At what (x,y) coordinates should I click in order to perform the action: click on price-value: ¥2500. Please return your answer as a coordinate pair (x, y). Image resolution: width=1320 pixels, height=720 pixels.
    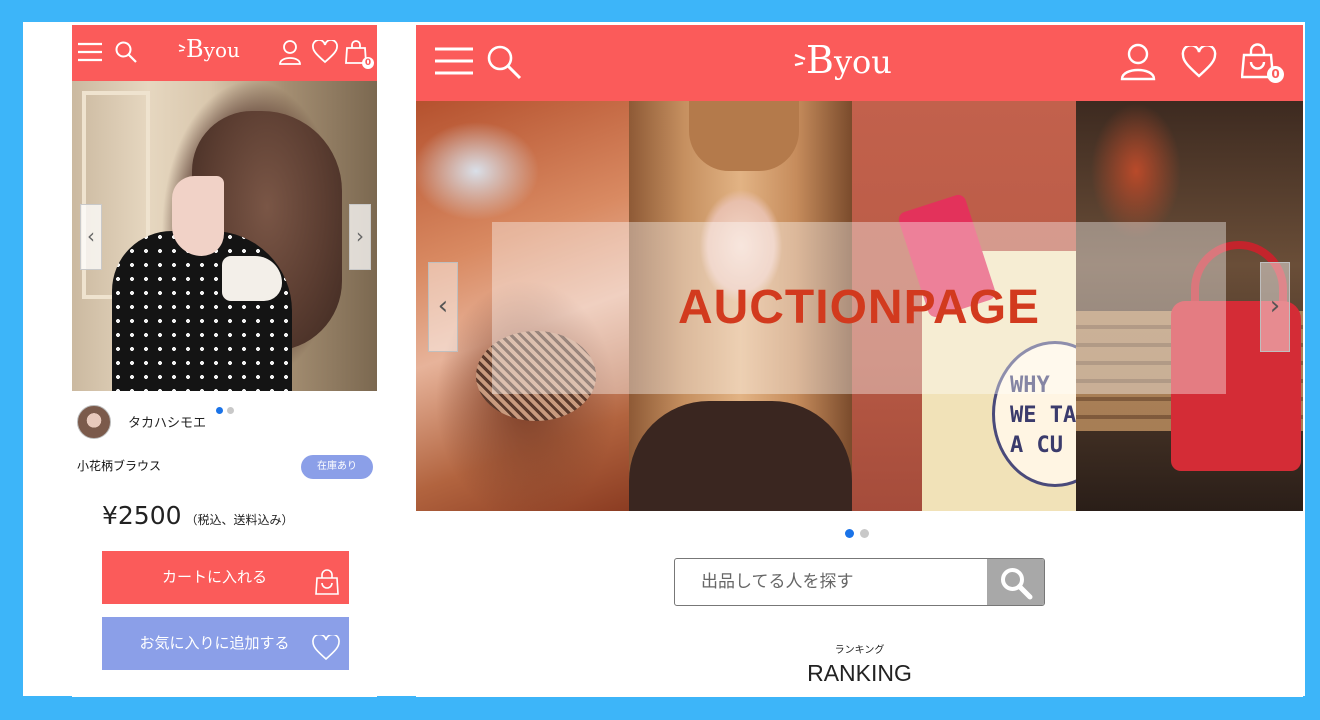
    Looking at the image, I should click on (142, 515).